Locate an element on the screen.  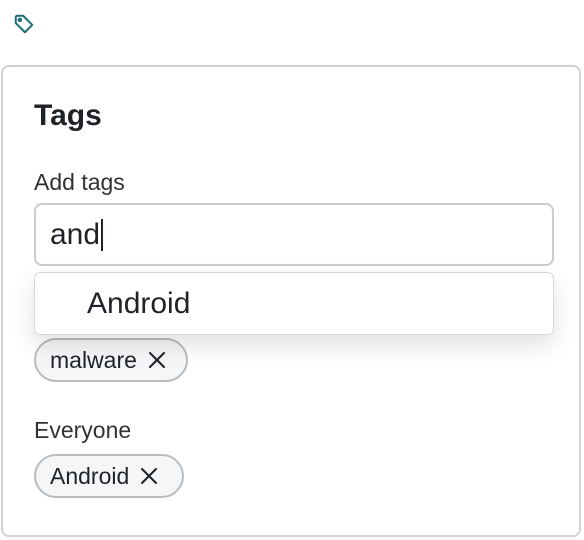
everyone-label: Everyone is located at coordinates (83, 430).